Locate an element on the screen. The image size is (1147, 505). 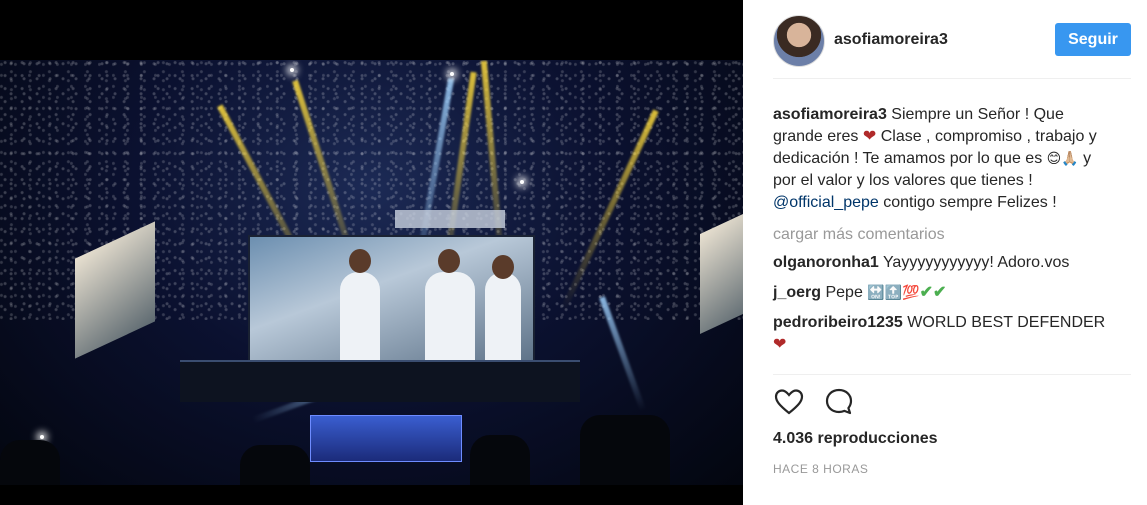
smile-pray-emoji-icon: 😊🙏🏼 is located at coordinates (1062, 159).